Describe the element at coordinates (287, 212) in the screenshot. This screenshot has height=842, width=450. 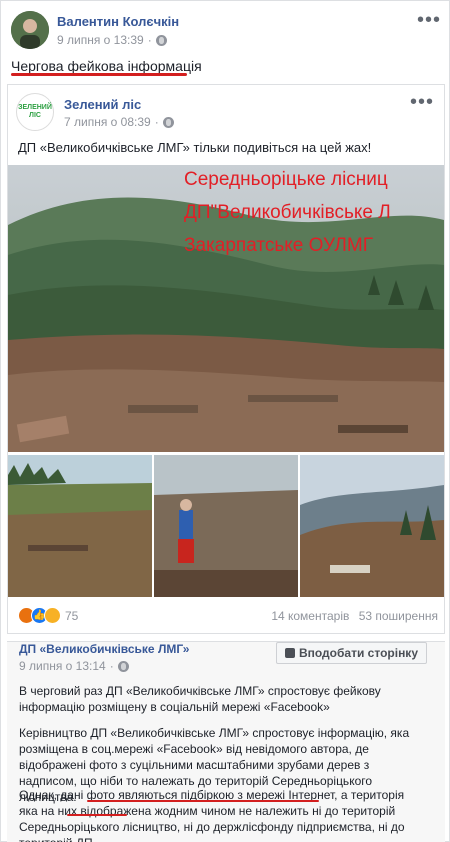
I see `svg-text: ДП"Великобичківське Л` at that location.